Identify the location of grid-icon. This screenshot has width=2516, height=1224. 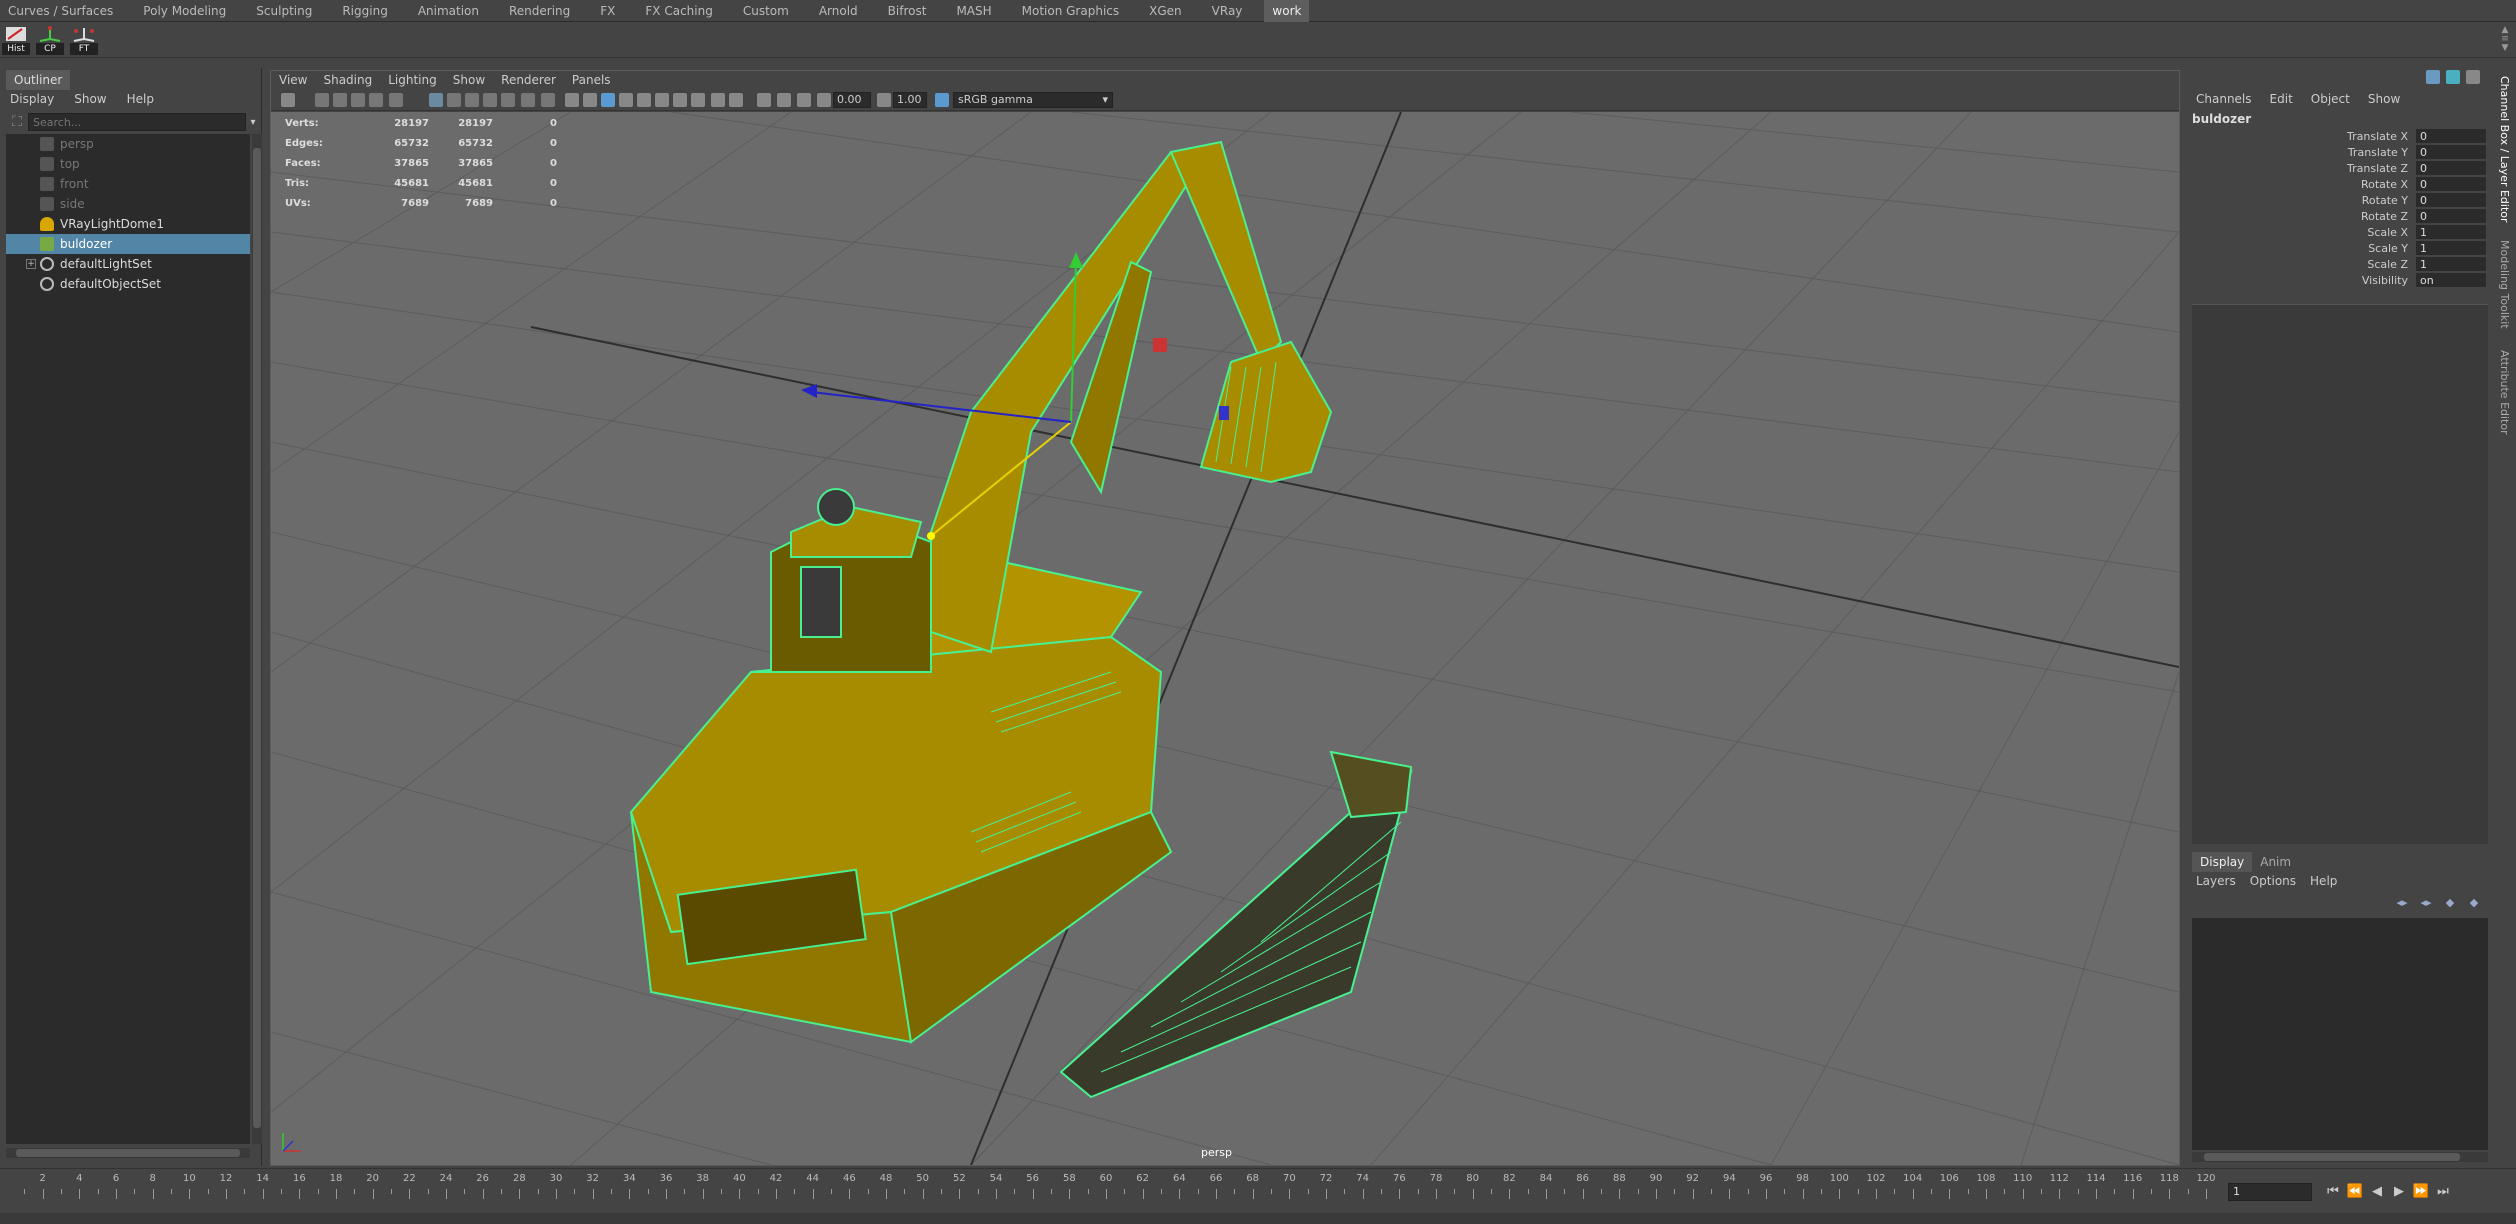
(436, 100).